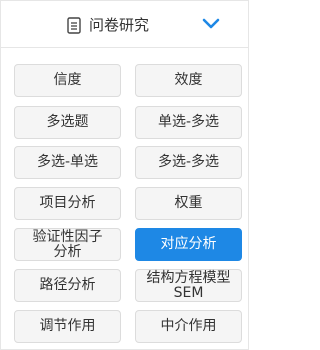 This screenshot has height=350, width=320. Describe the element at coordinates (119, 25) in the screenshot. I see `panel-title: 问卷研究` at that location.